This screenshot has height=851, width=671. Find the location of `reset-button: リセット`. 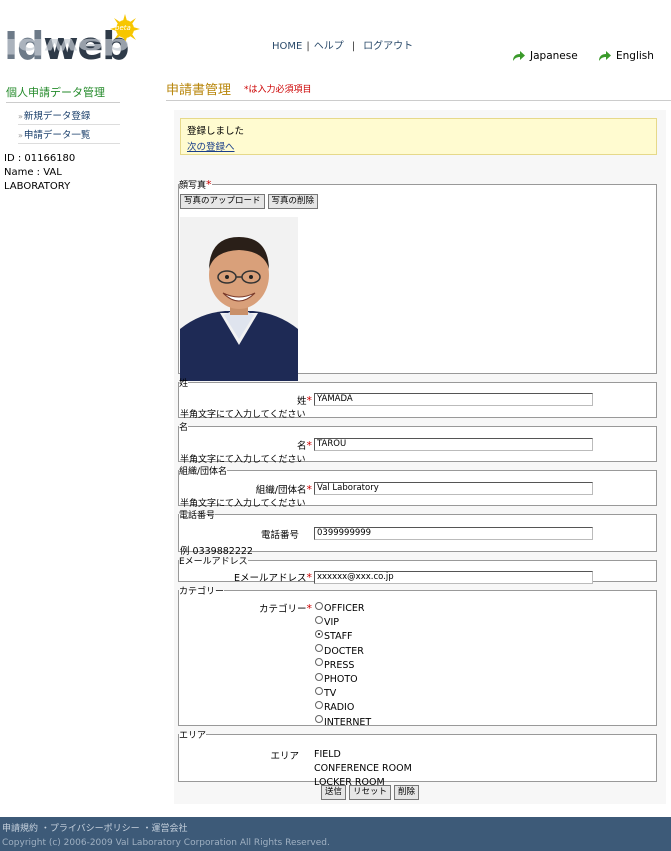

reset-button: リセット is located at coordinates (370, 792).